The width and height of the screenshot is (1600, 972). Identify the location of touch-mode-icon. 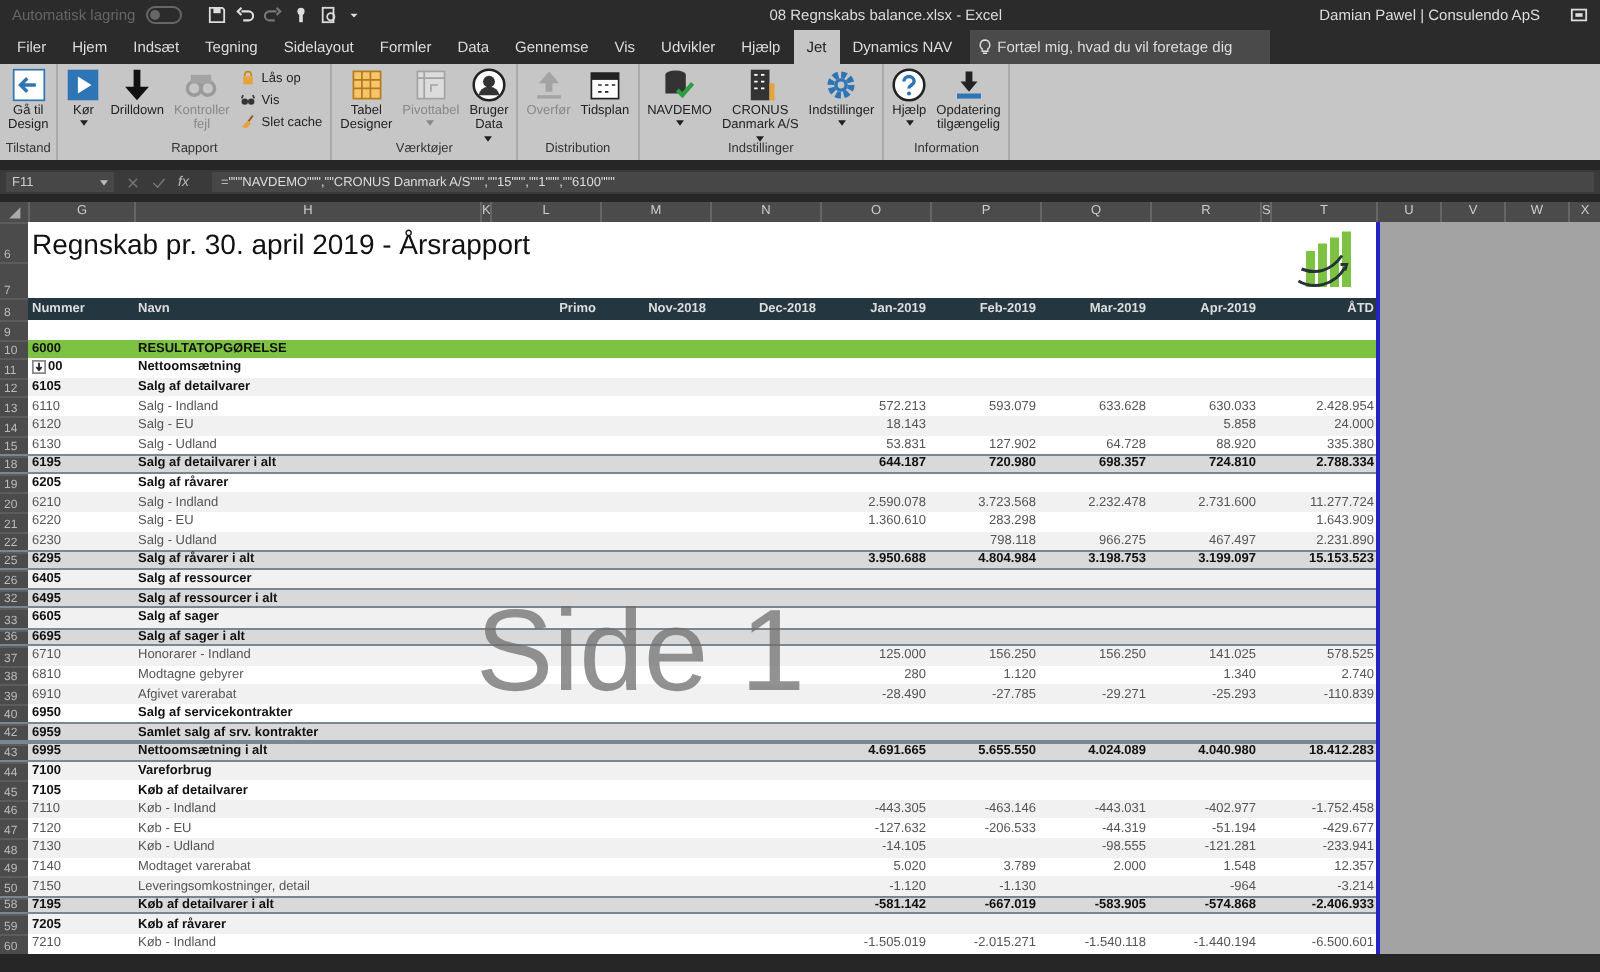
(300, 15).